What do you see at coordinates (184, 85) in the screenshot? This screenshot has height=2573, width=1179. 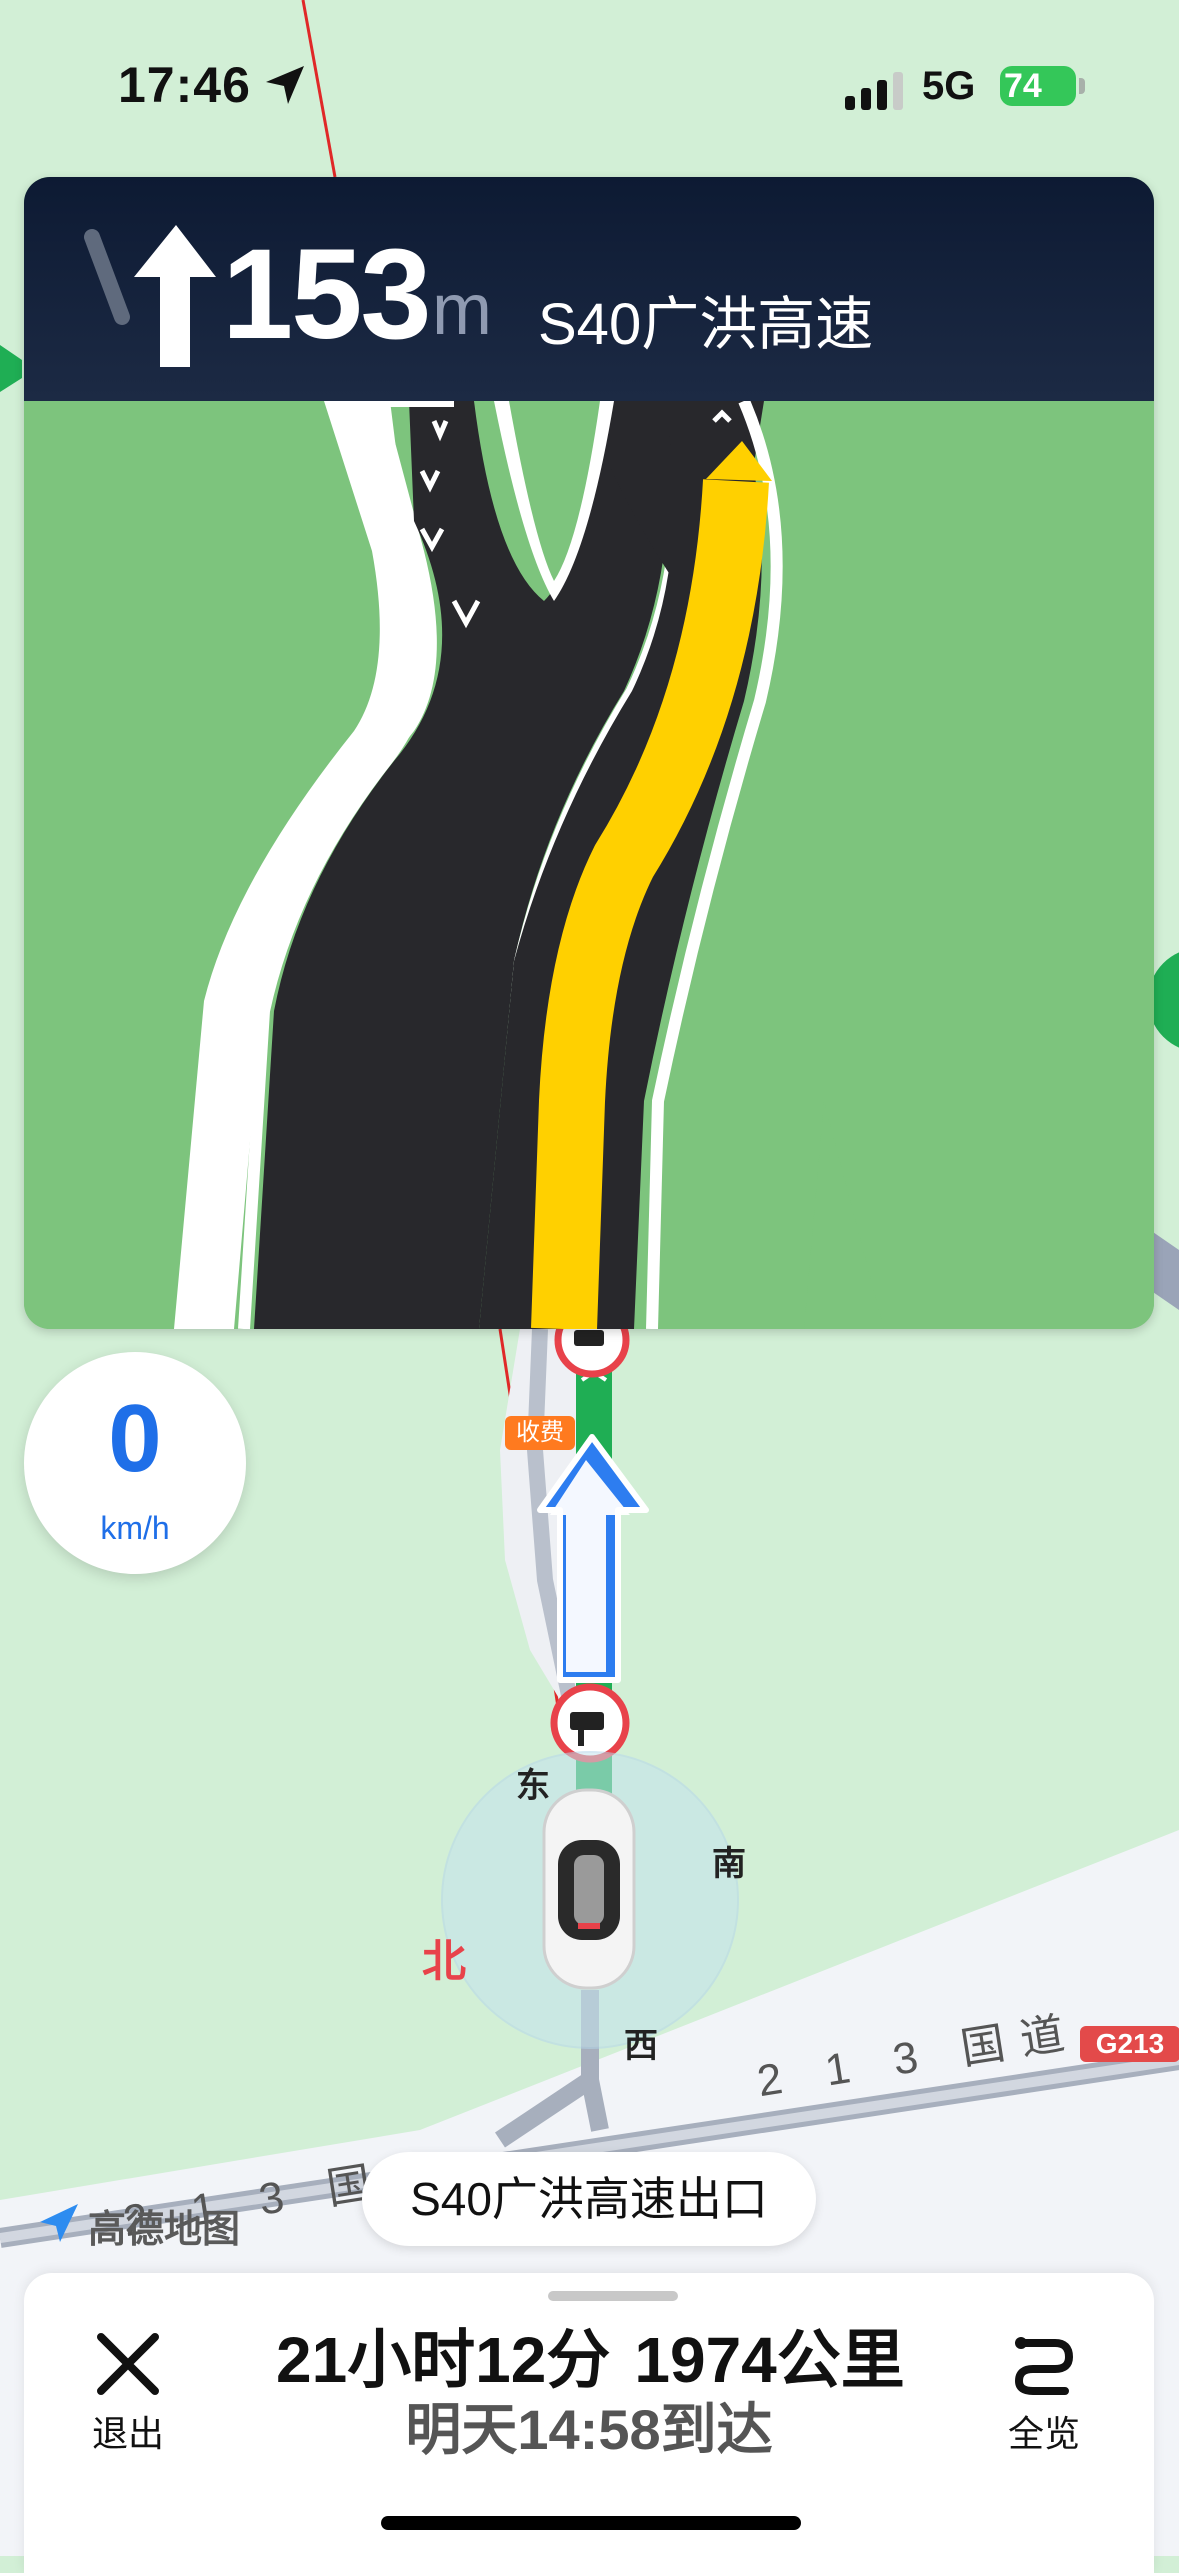 I see `status-time: 17:46` at bounding box center [184, 85].